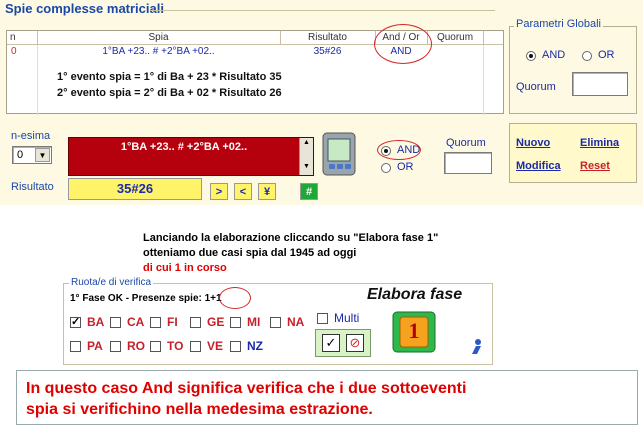 This screenshot has height=428, width=643. Describe the element at coordinates (195, 322) in the screenshot. I see `ruota-checkbox-ge` at that location.